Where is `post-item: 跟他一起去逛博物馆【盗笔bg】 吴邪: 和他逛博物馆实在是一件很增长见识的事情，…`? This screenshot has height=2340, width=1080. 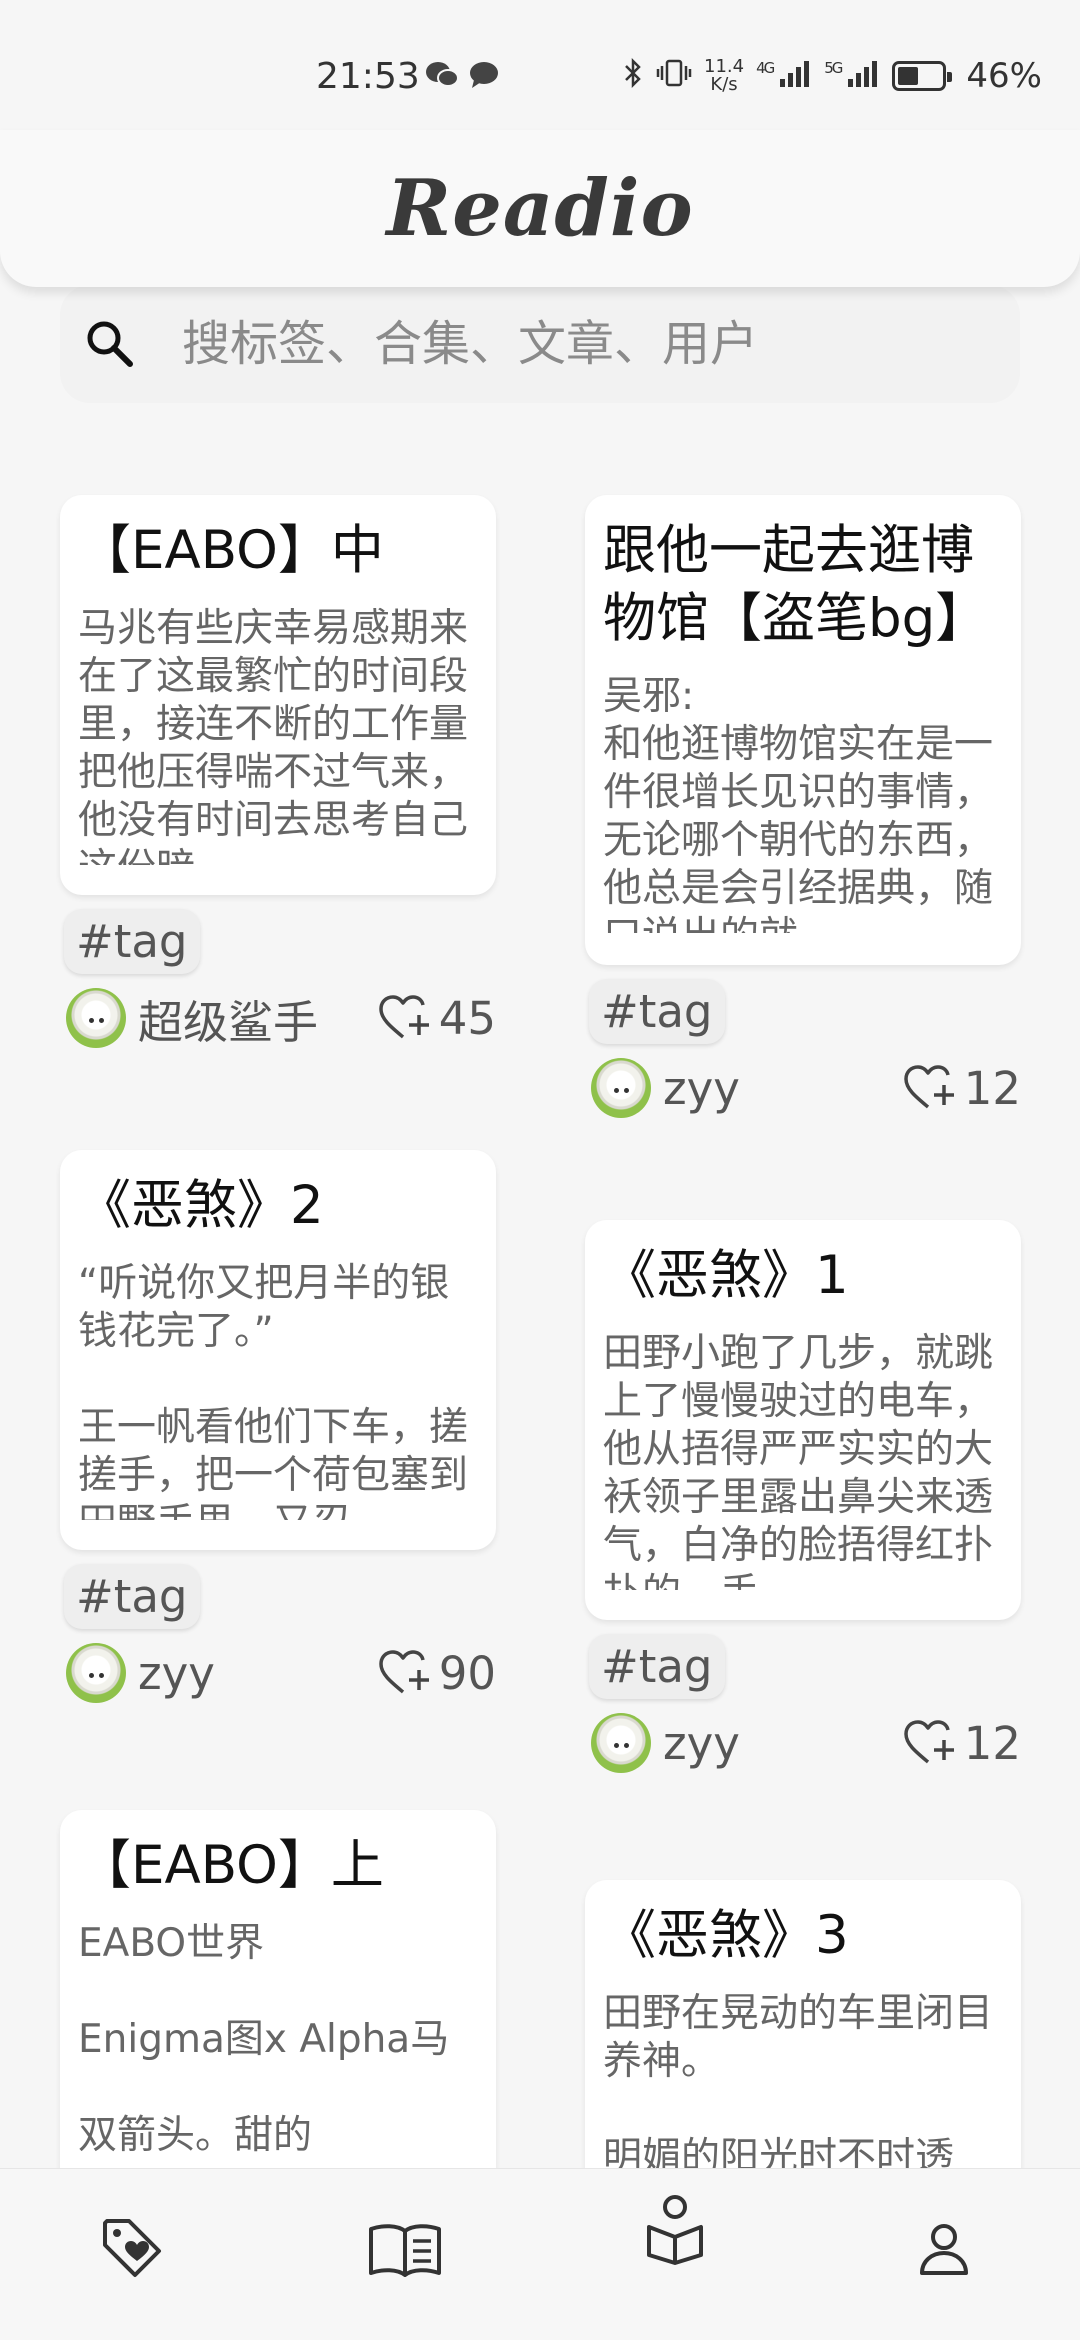
post-item: 跟他一起去逛博物馆【盗笔bg】 吴邪: 和他逛博物馆实在是一件很增长见识的事情，… is located at coordinates (803, 857).